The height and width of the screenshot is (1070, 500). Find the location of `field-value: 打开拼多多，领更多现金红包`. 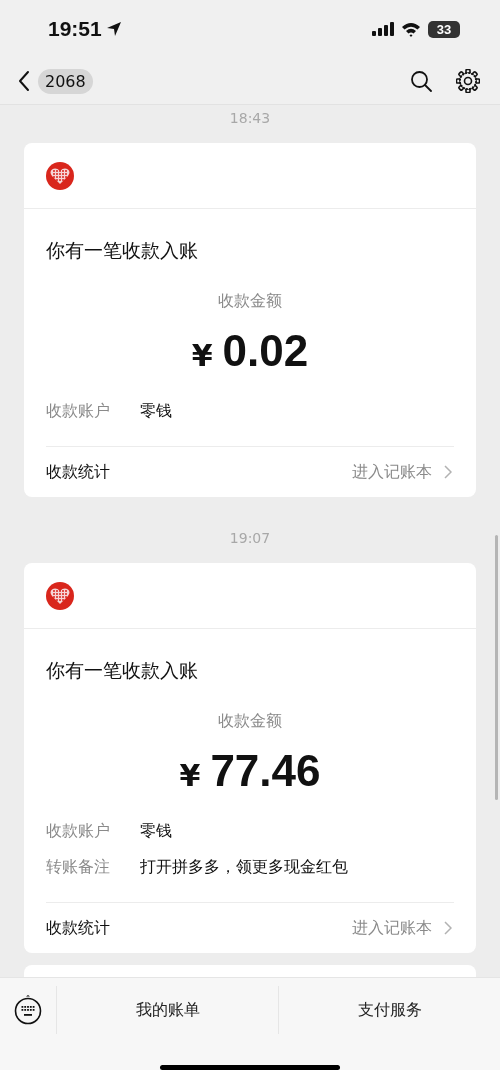

field-value: 打开拼多多，领更多现金红包 is located at coordinates (244, 867).